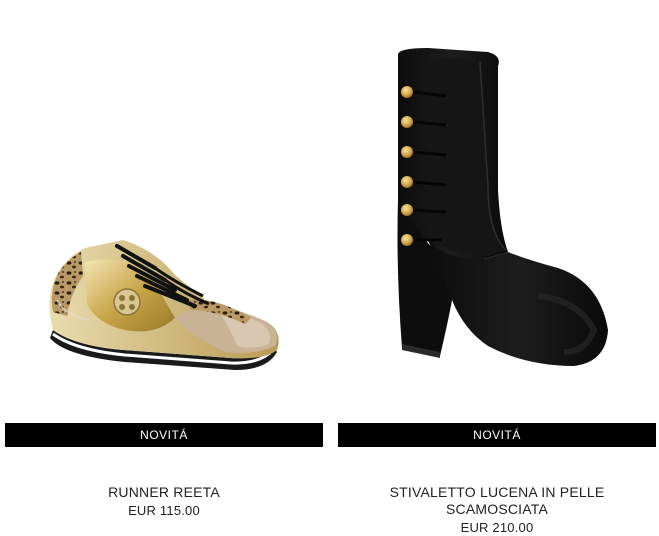 This screenshot has width=659, height=536. I want to click on sneaker-image, so click(164, 305).